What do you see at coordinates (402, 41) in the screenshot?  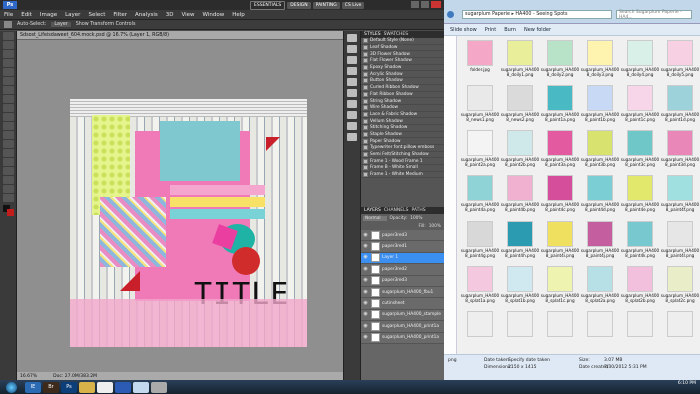 I see `style-item: Default Style (None)` at bounding box center [402, 41].